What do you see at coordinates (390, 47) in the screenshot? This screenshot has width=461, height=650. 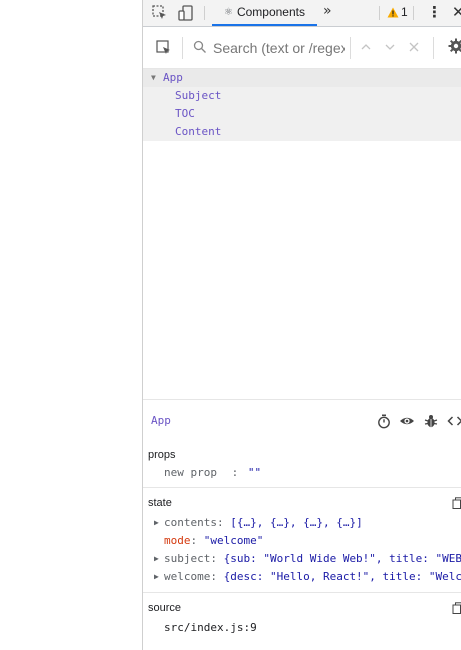 I see `chevron-down-icon` at bounding box center [390, 47].